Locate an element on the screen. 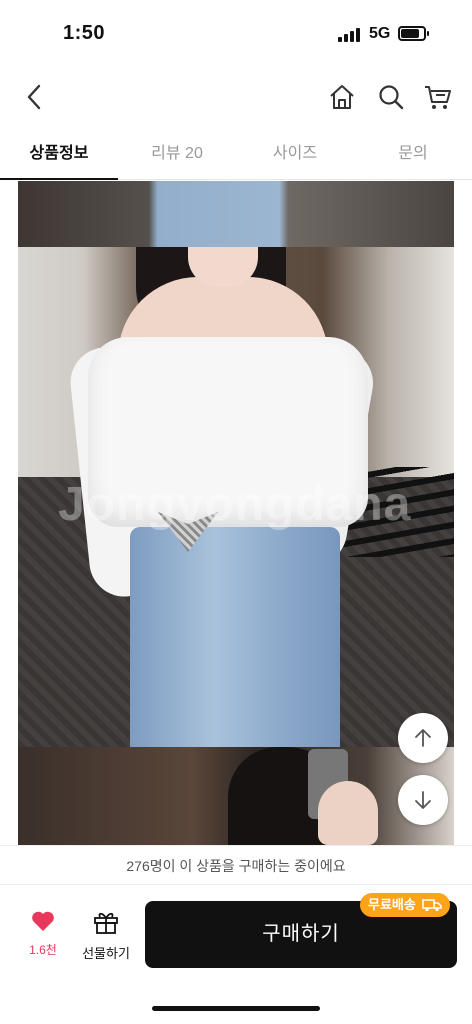 The image size is (472, 1024). free-shipping-badge: 무료배송 is located at coordinates (405, 905).